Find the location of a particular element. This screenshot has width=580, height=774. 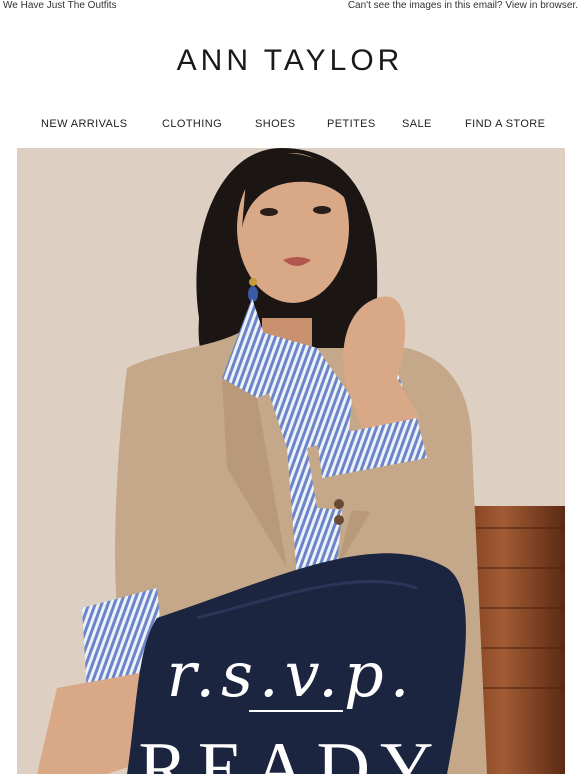

hero-divider is located at coordinates (296, 711).